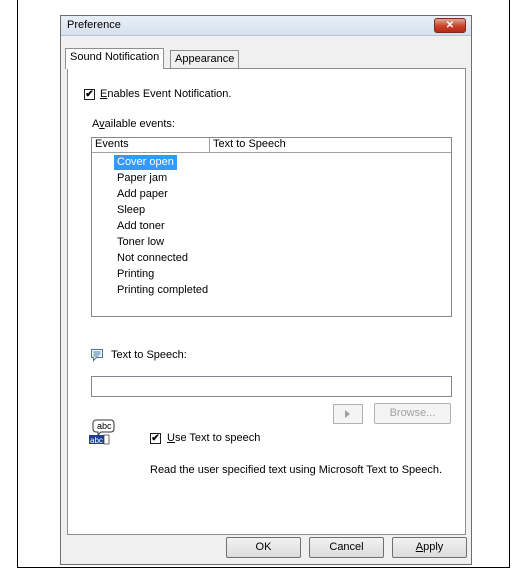 The image size is (530, 570). Describe the element at coordinates (149, 355) in the screenshot. I see `text-to-speech-label: Text to Speech:` at that location.